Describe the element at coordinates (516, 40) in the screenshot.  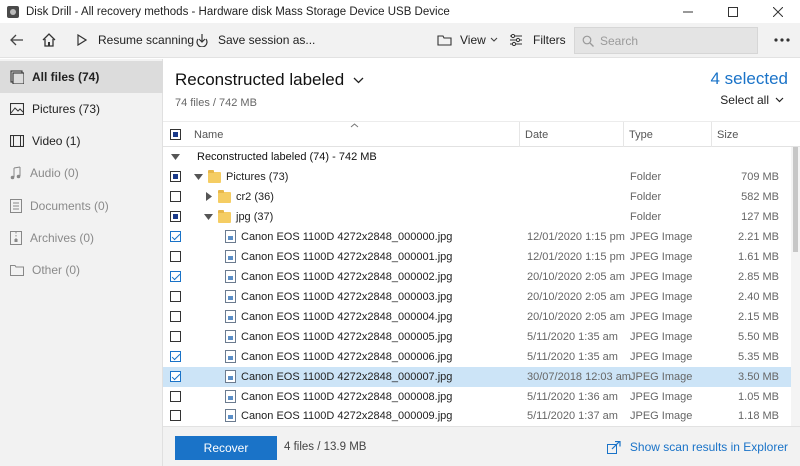
I see `filters-sliders-icon` at that location.